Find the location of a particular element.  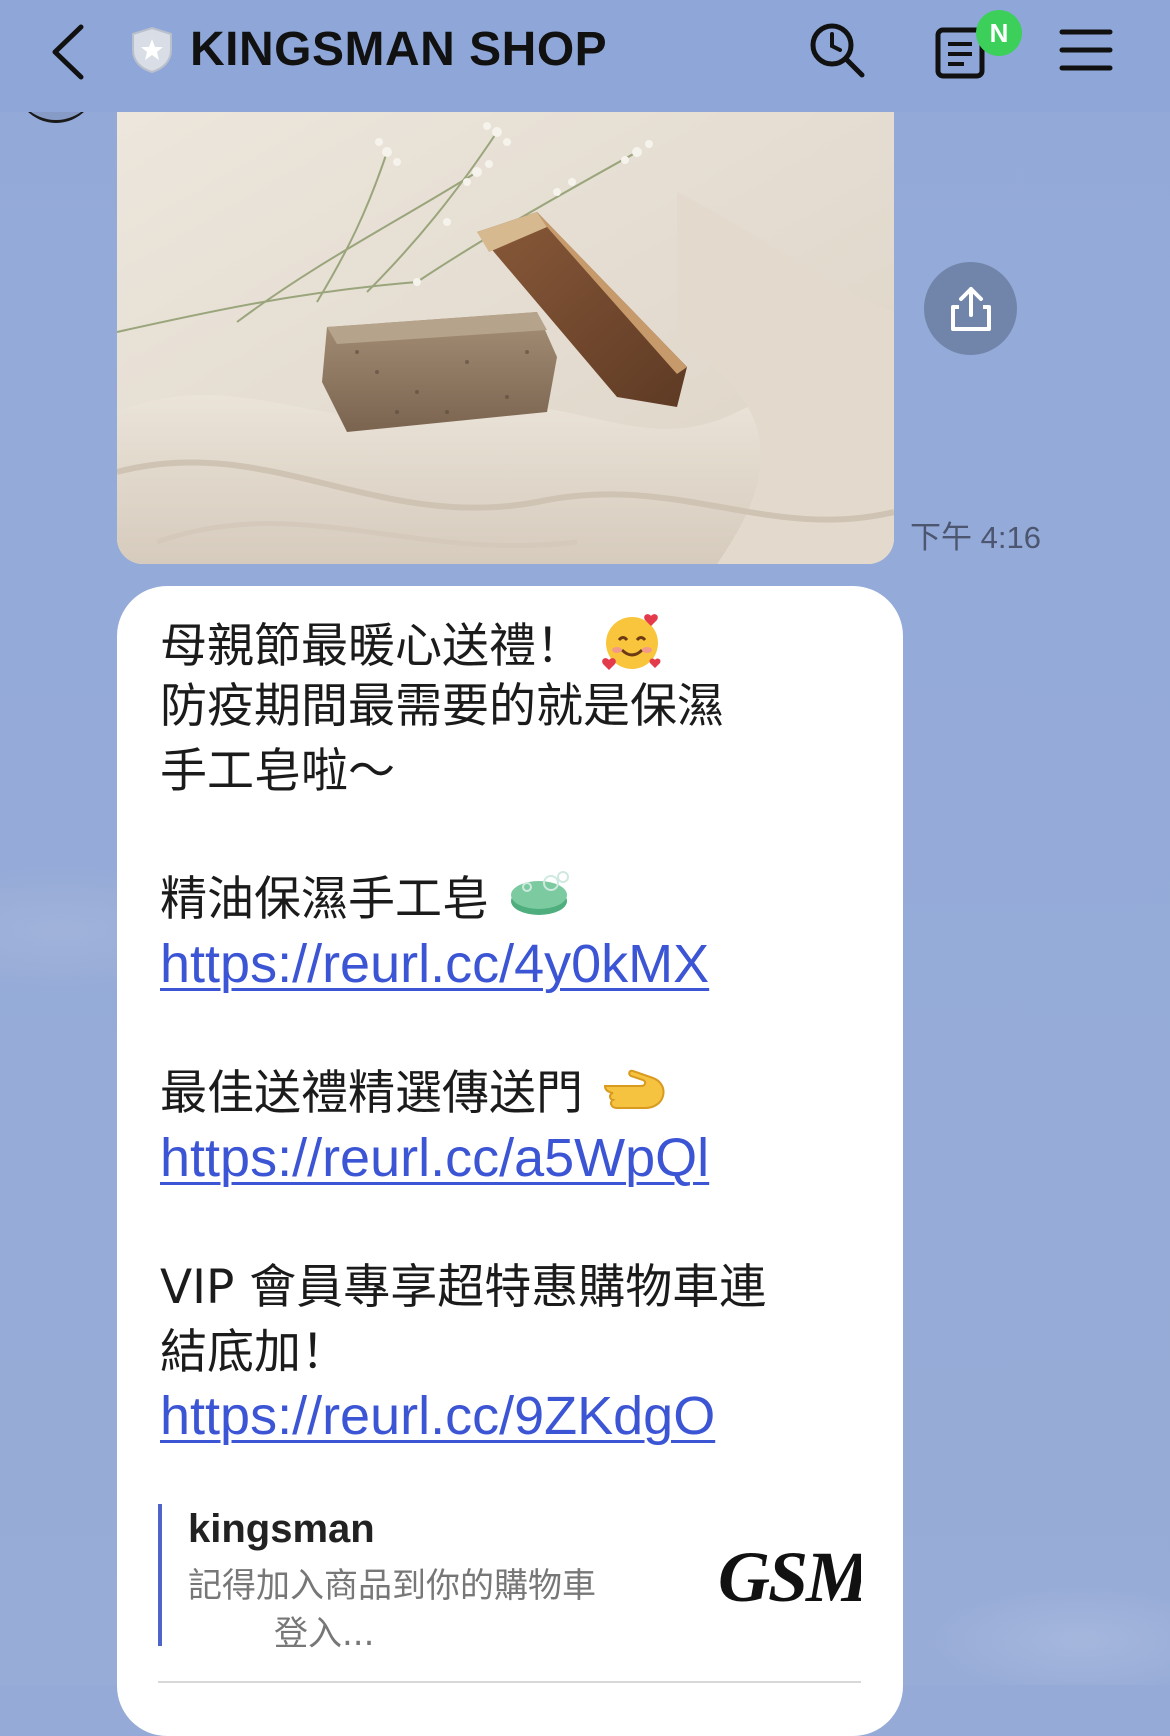

preview-thumbnail: GSM is located at coordinates (789, 1577).